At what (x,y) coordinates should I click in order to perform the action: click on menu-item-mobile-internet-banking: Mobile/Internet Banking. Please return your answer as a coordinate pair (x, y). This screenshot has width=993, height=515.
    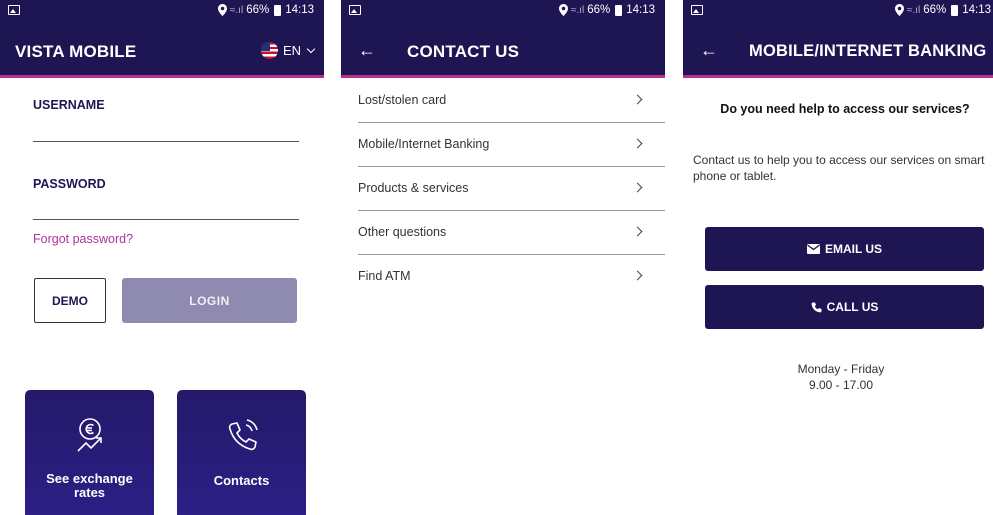
    Looking at the image, I should click on (503, 145).